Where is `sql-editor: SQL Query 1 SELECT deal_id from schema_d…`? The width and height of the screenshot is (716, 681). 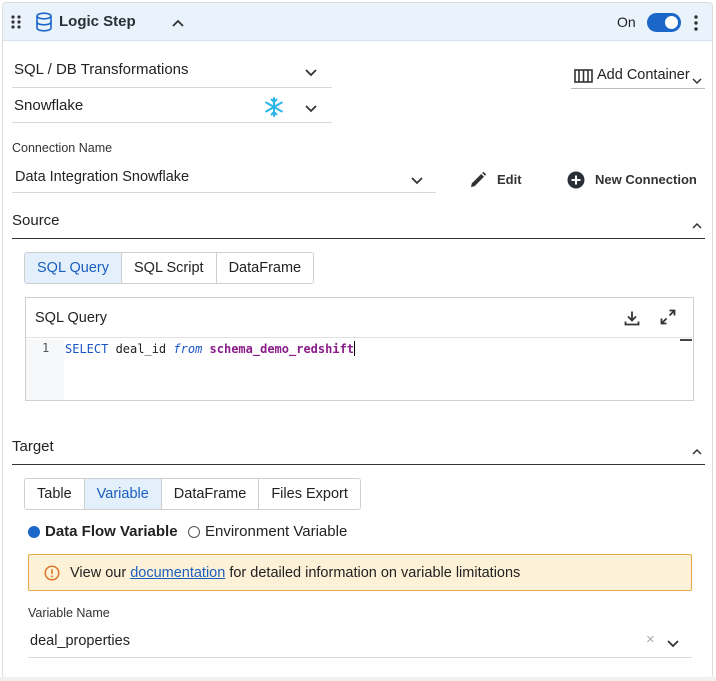 sql-editor: SQL Query 1 SELECT deal_id from schema_d… is located at coordinates (359, 349).